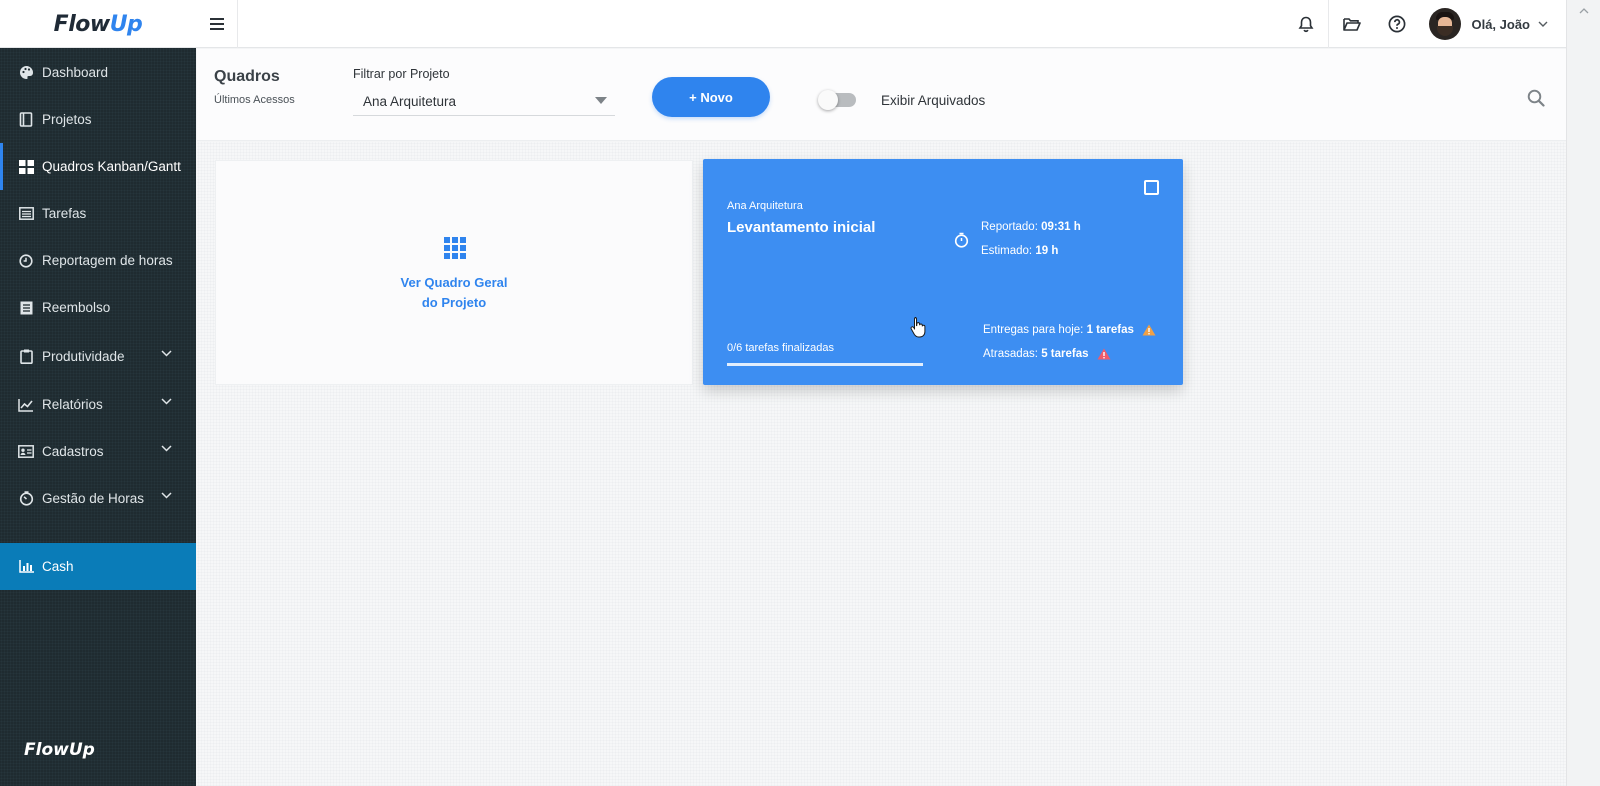  I want to click on help-circle-icon, so click(1397, 24).